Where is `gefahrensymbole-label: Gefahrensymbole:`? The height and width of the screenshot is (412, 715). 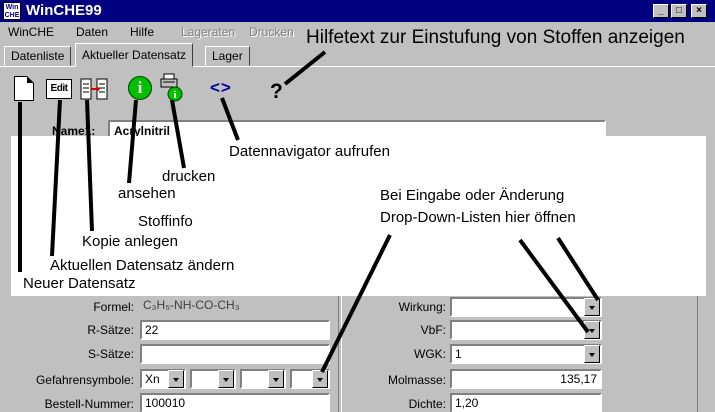
gefahrensymbole-label: Gefahrensymbole: is located at coordinates (84, 380).